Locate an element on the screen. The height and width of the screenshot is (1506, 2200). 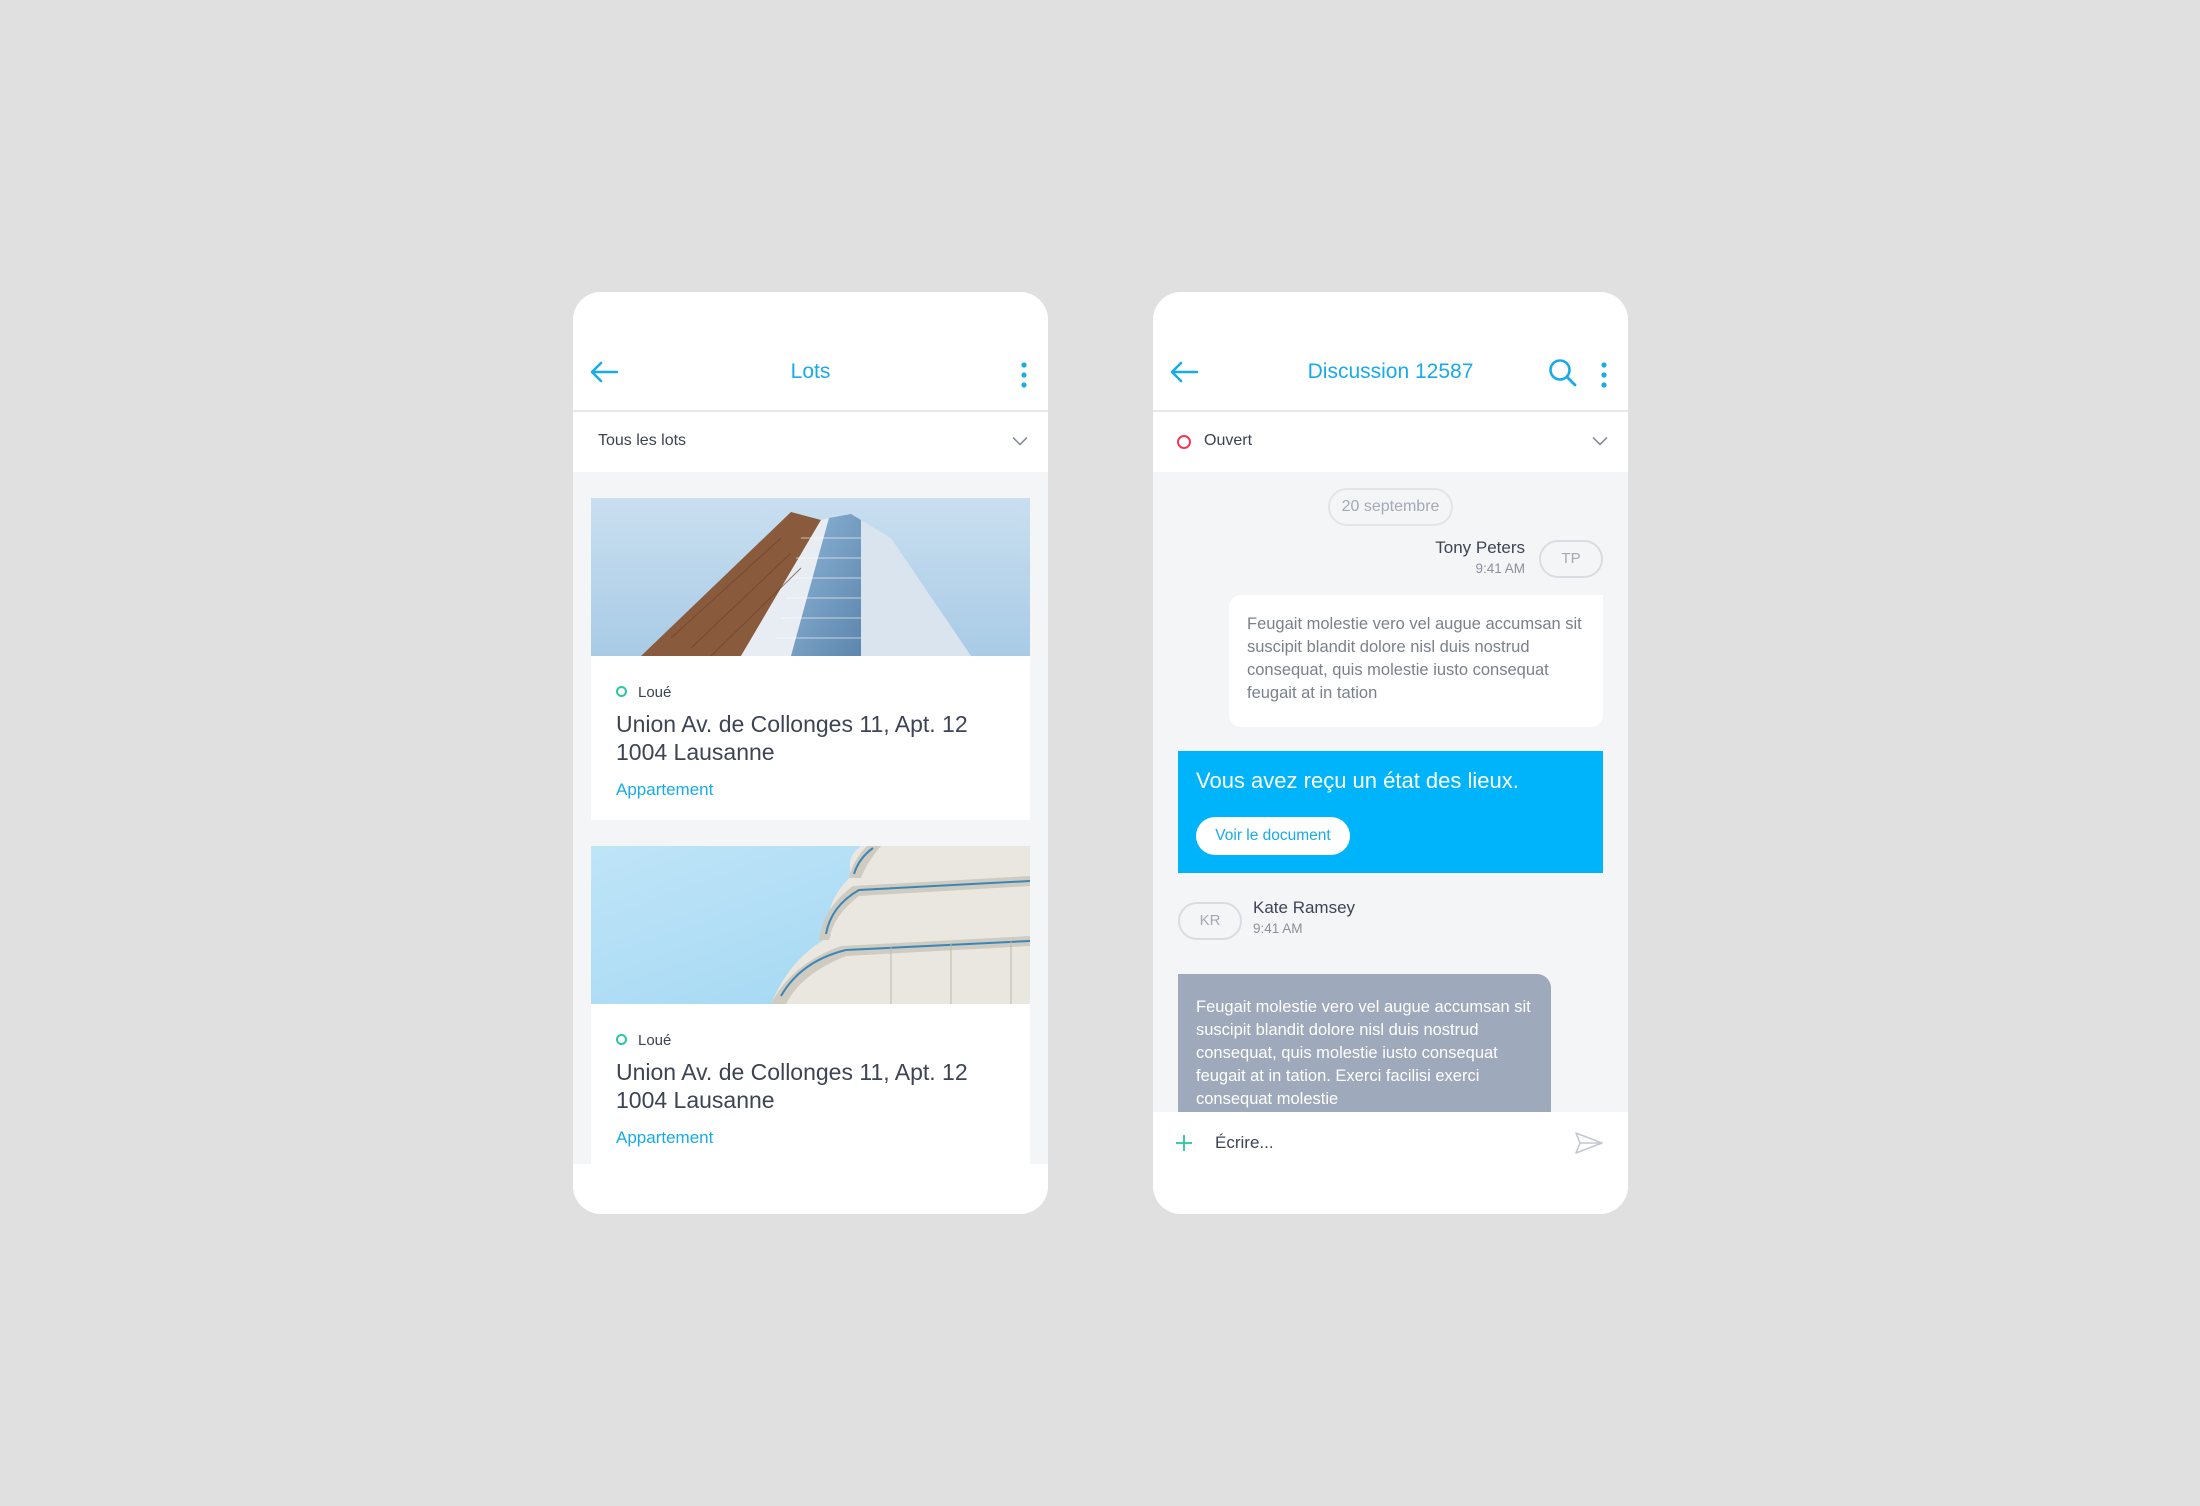
discussion-app-bar: Discussion 12587 is located at coordinates (1390, 352).